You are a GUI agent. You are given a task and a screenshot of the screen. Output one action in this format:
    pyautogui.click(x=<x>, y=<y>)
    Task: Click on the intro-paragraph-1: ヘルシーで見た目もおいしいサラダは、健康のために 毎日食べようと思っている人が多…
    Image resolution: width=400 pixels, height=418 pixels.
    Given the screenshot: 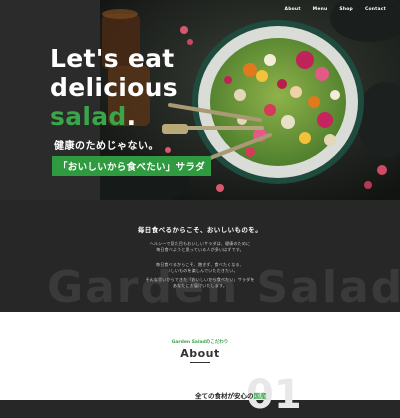 What is the action you would take?
    pyautogui.click(x=200, y=247)
    